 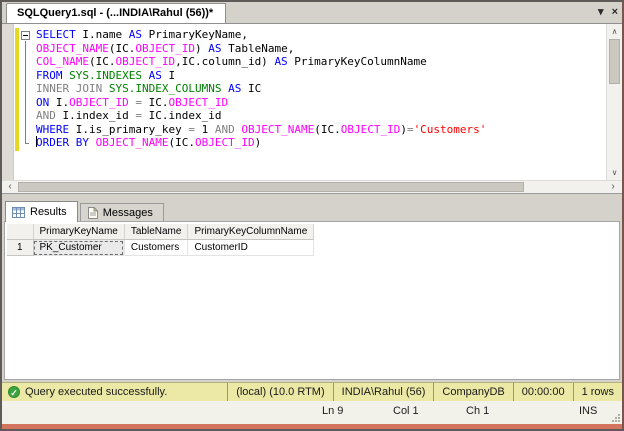 I want to click on status-message: Query executed successfully., so click(x=96, y=392).